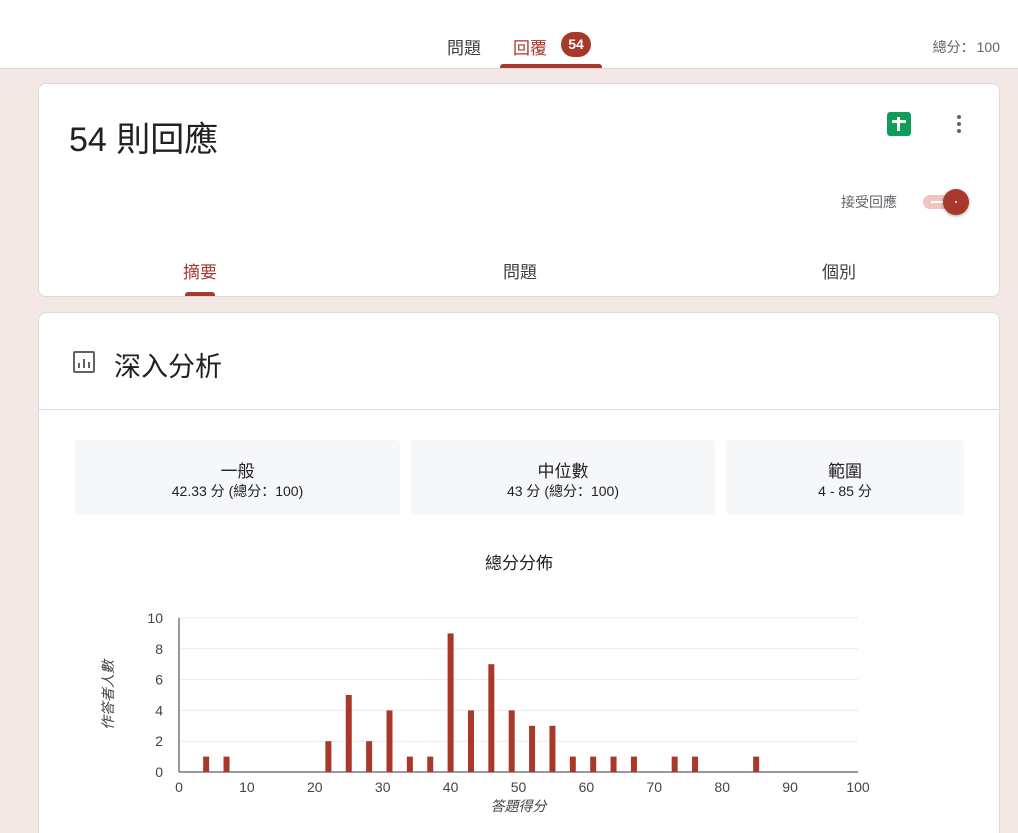 Image resolution: width=1018 pixels, height=833 pixels. What do you see at coordinates (551, 66) in the screenshot?
I see `active-tab-indicator` at bounding box center [551, 66].